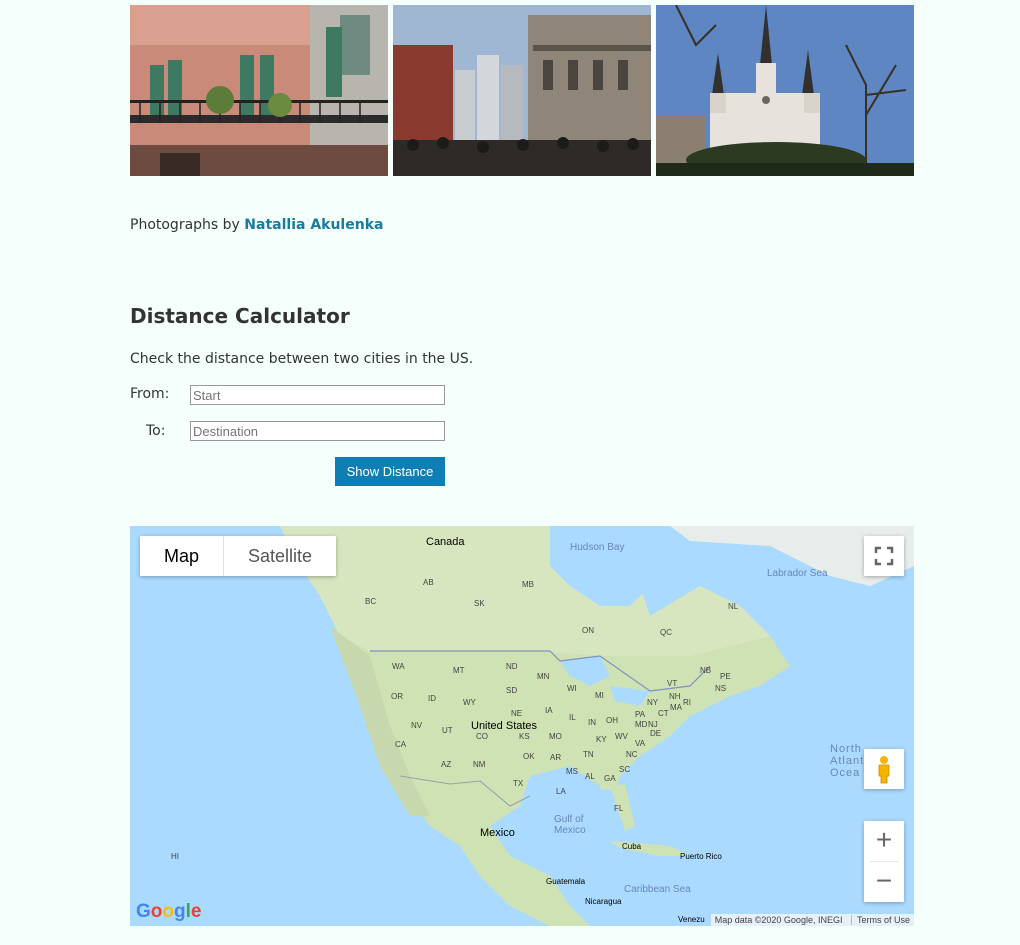 The image size is (1020, 945). Describe the element at coordinates (417, 725) in the screenshot. I see `map-label-state: NV` at that location.